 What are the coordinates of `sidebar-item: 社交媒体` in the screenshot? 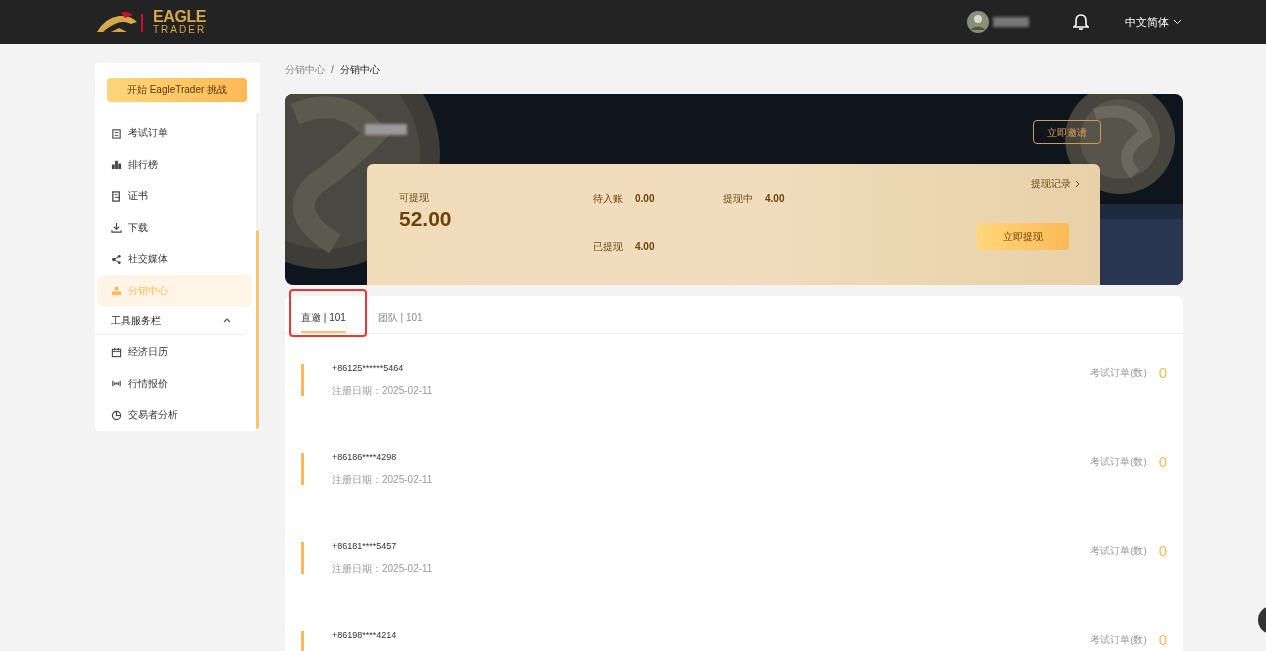 It's located at (174, 259).